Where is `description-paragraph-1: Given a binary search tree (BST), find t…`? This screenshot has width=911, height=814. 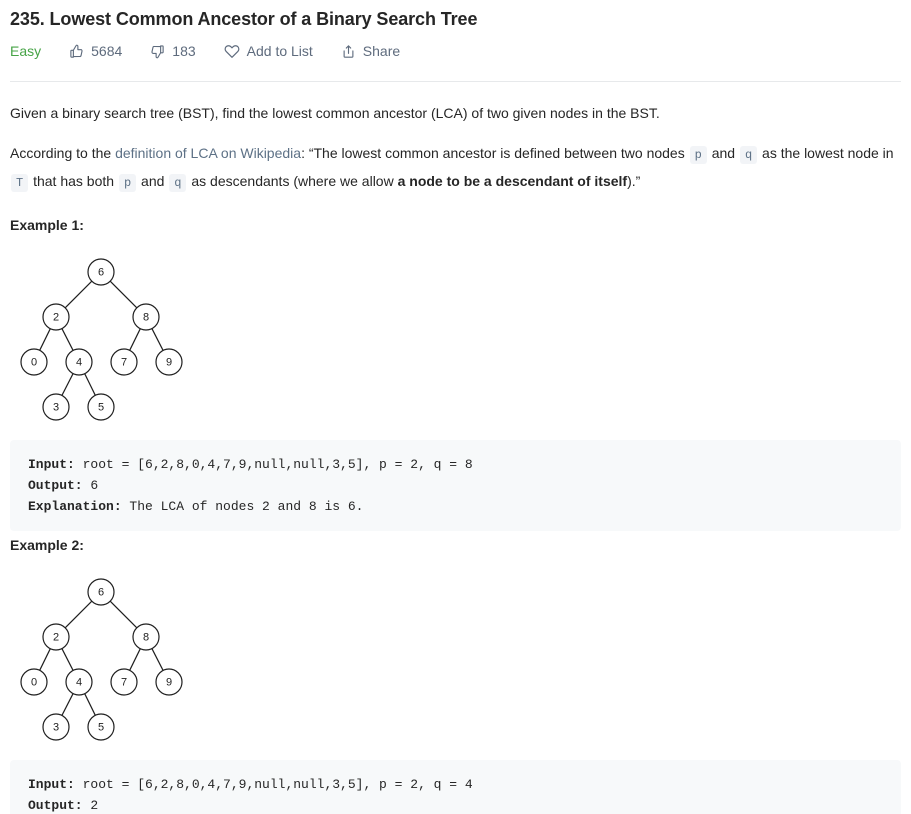 description-paragraph-1: Given a binary search tree (BST), find t… is located at coordinates (335, 113).